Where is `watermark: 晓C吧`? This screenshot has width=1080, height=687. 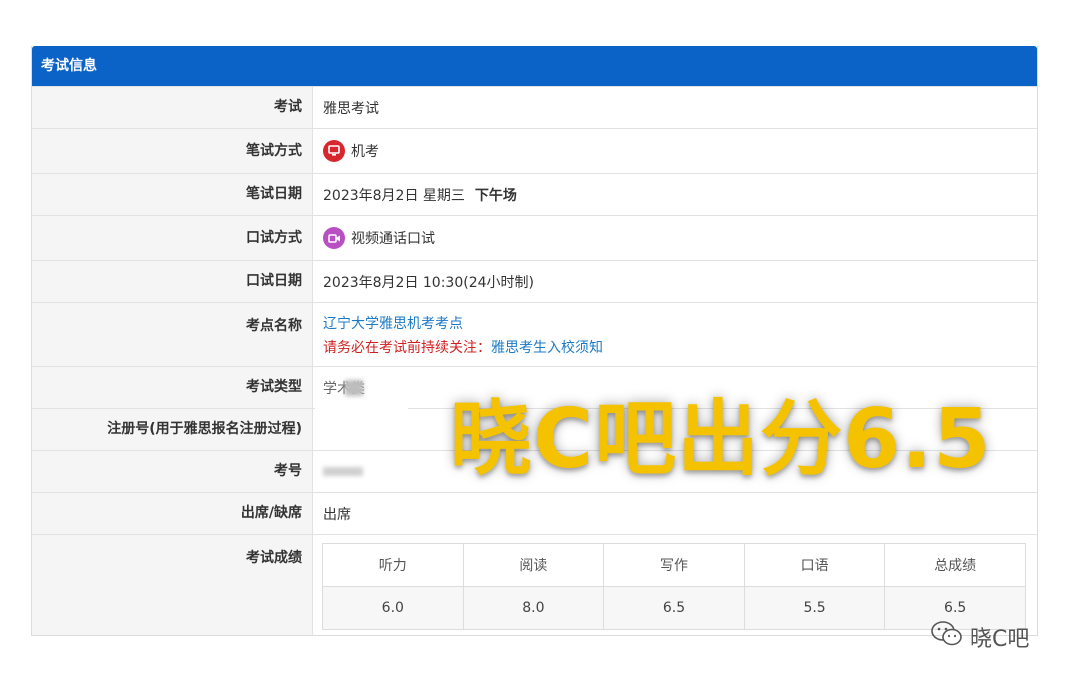
watermark: 晓C吧 is located at coordinates (979, 637).